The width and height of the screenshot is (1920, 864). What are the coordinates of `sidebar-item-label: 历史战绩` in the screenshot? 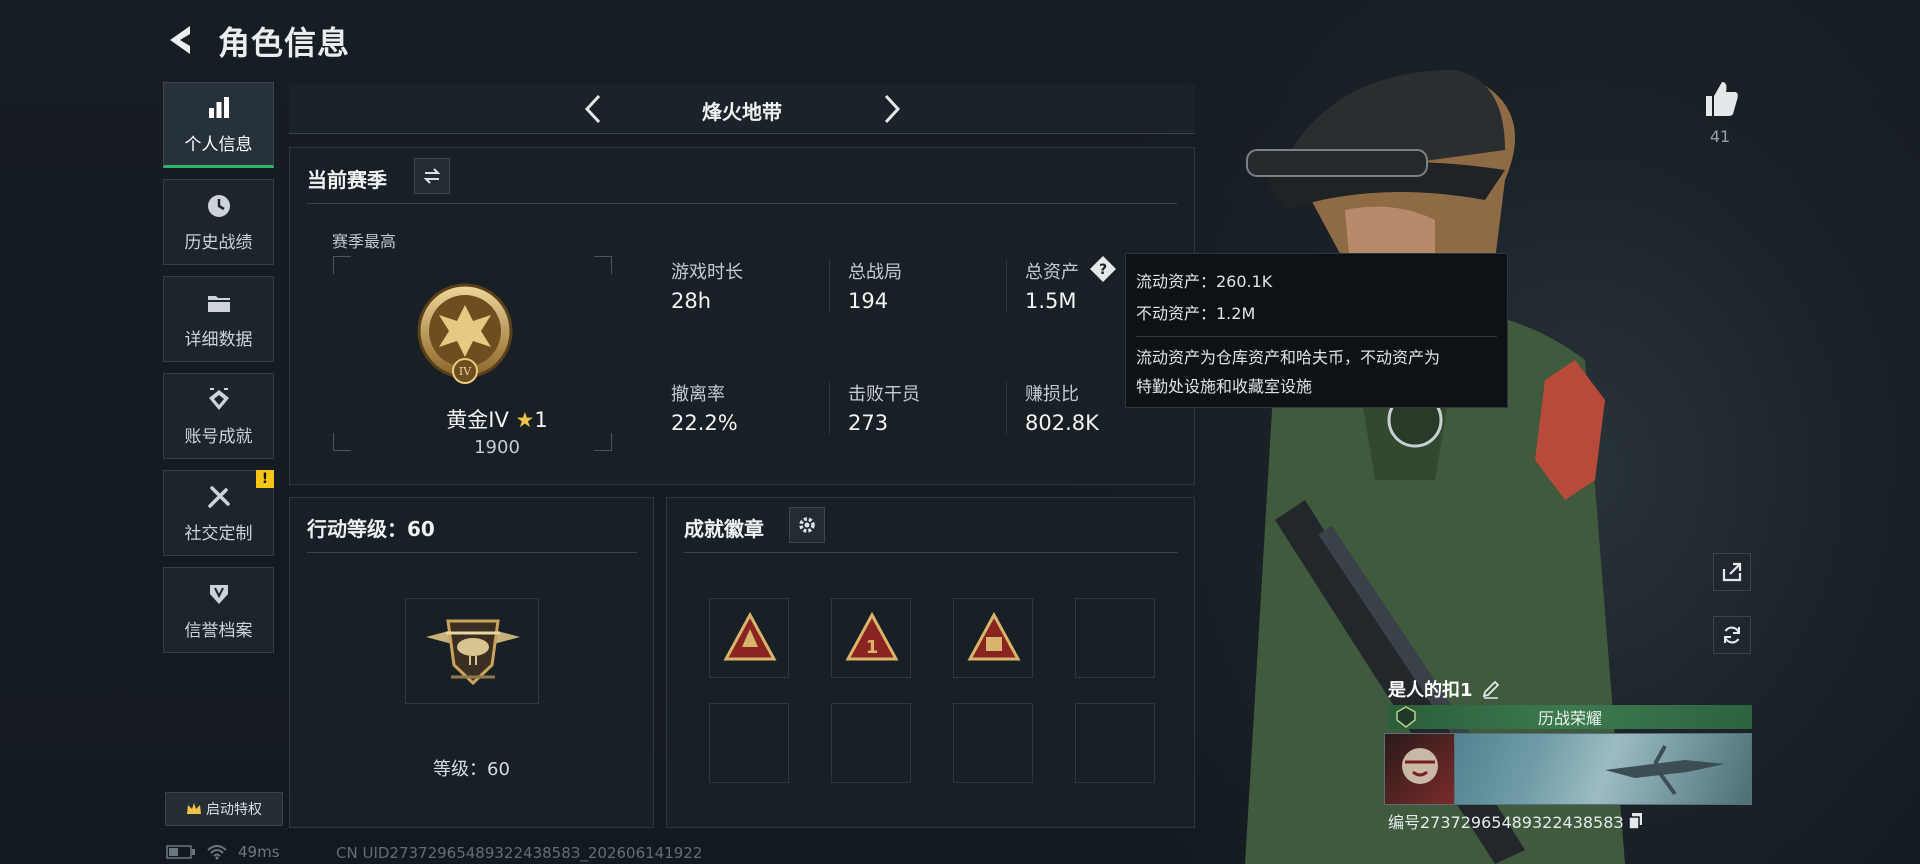 It's located at (218, 242).